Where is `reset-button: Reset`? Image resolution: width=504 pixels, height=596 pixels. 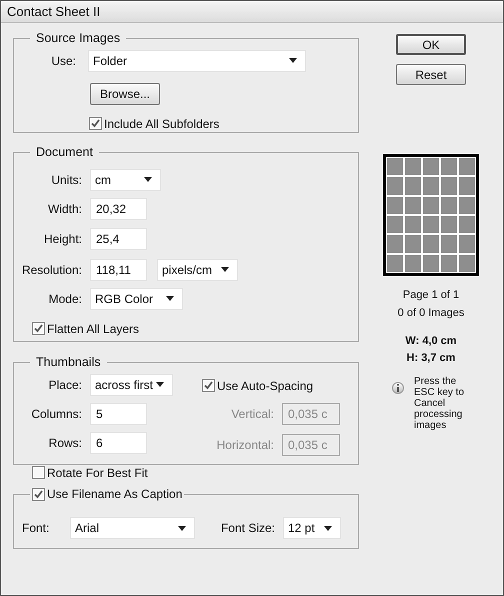
reset-button: Reset is located at coordinates (431, 74).